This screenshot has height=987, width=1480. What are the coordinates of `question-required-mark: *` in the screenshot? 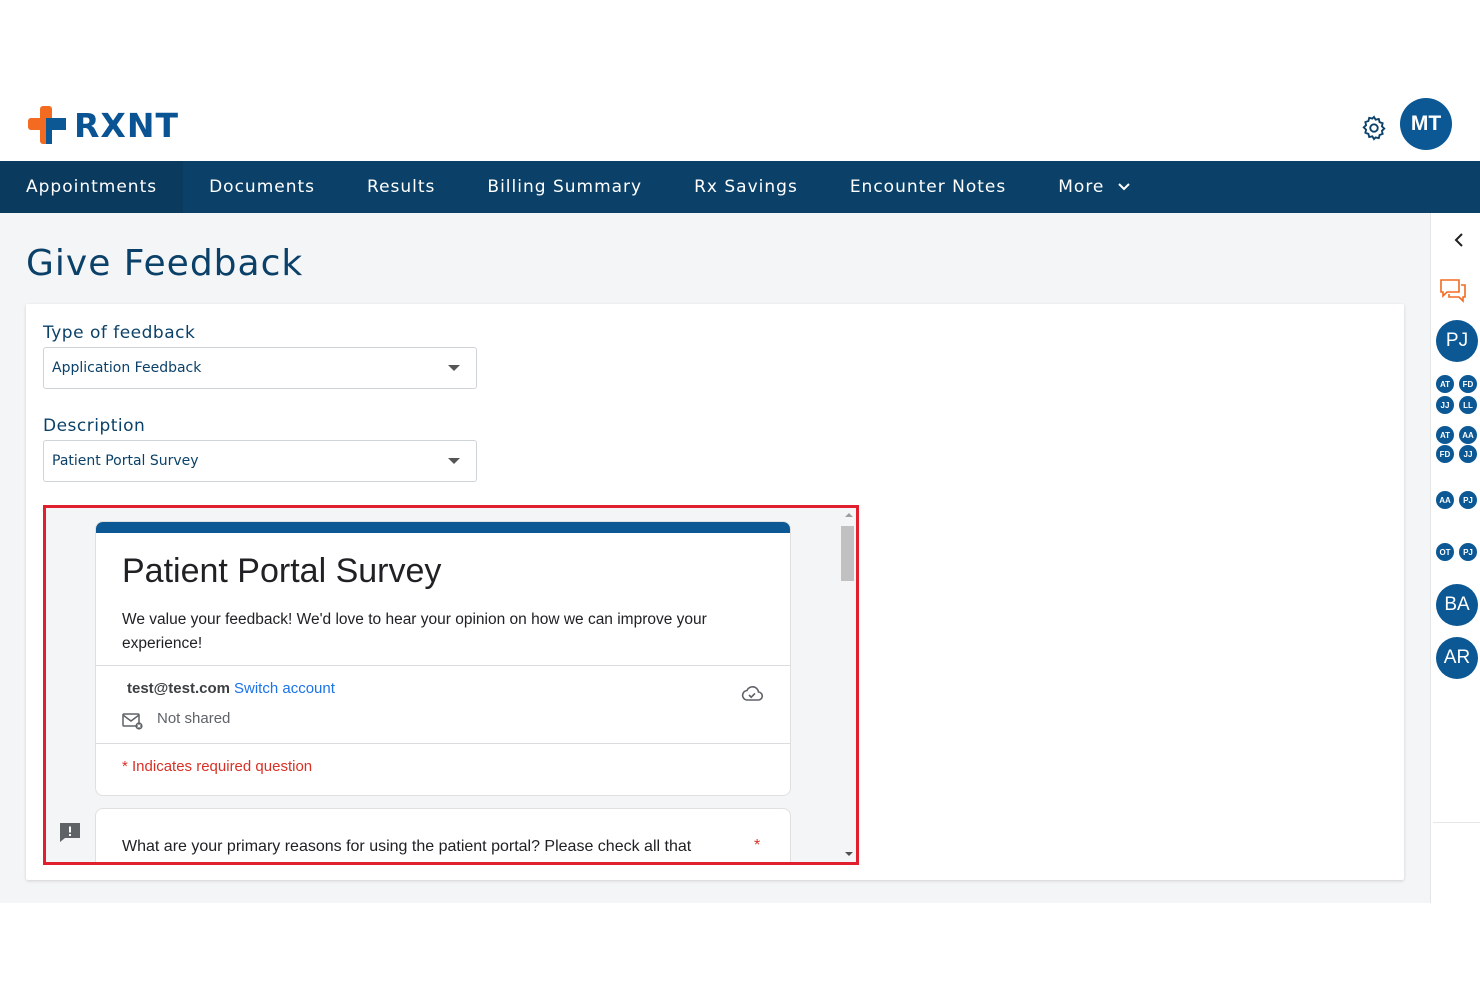 It's located at (757, 845).